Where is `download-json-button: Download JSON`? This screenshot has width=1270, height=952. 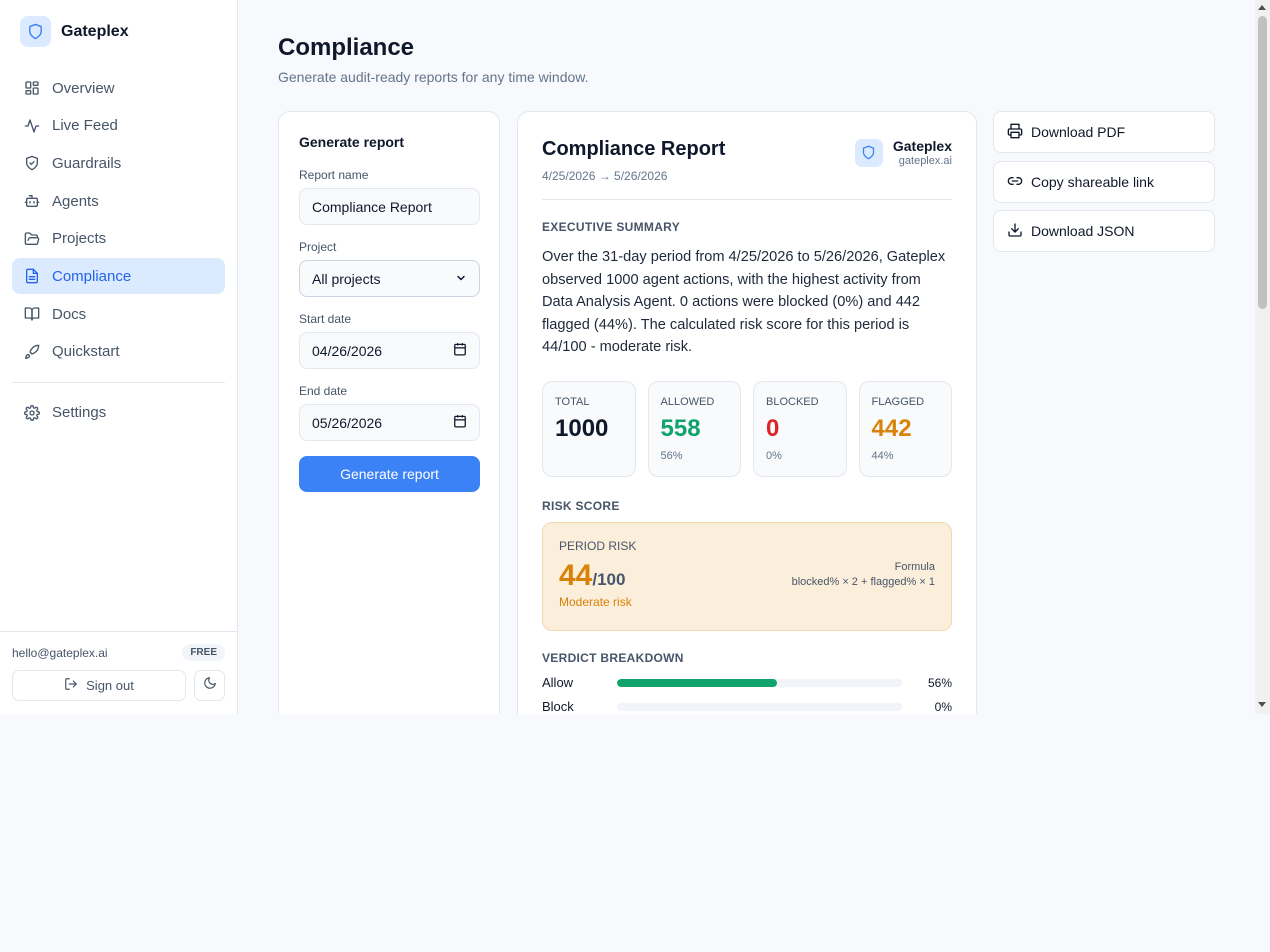 download-json-button: Download JSON is located at coordinates (1104, 231).